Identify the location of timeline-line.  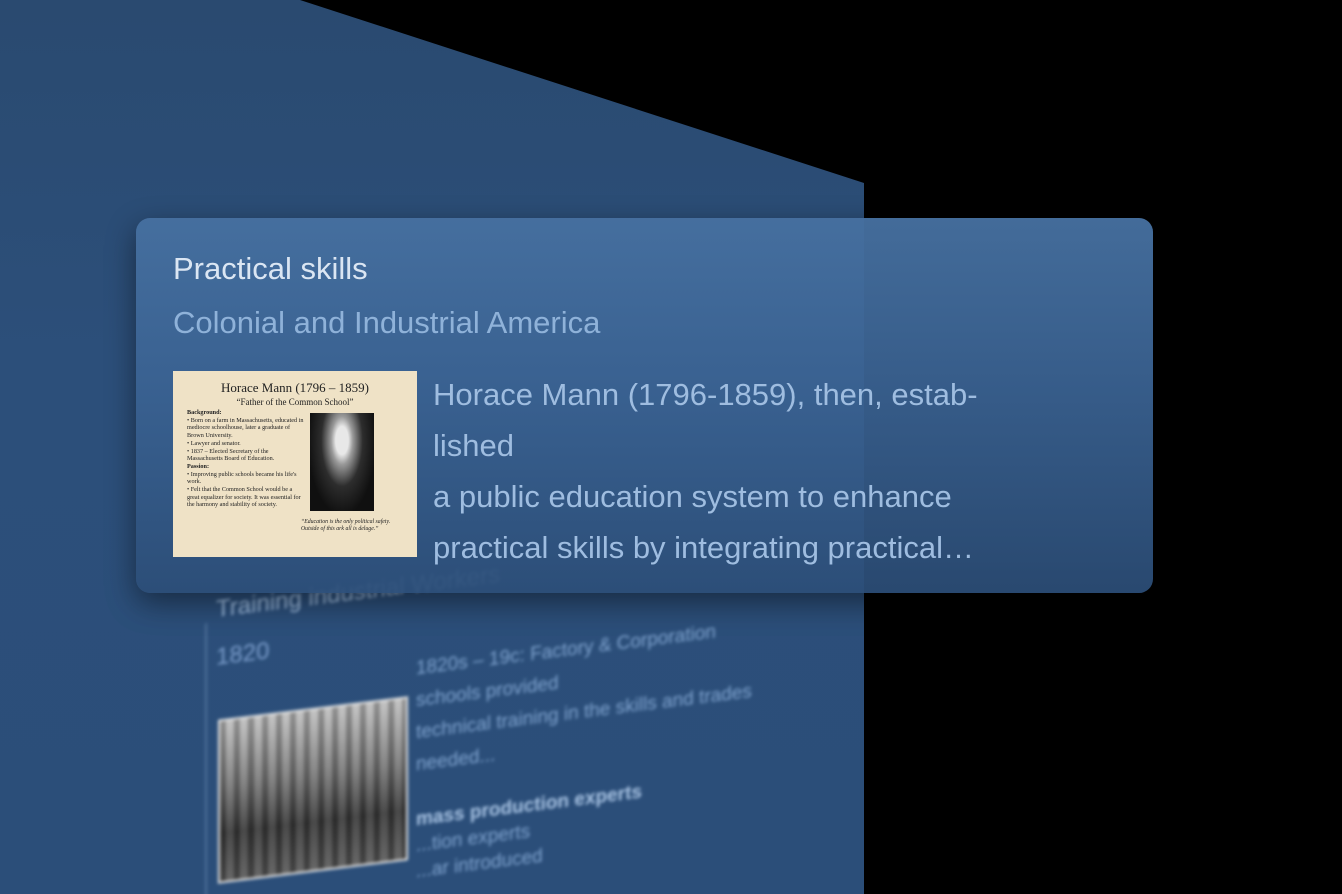
(206, 758).